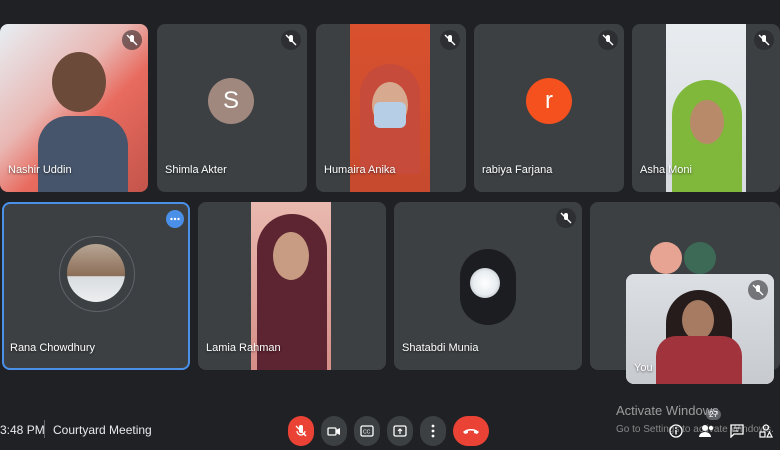  Describe the element at coordinates (706, 108) in the screenshot. I see `participant-tile-asha-moni: Asha Moni` at that location.